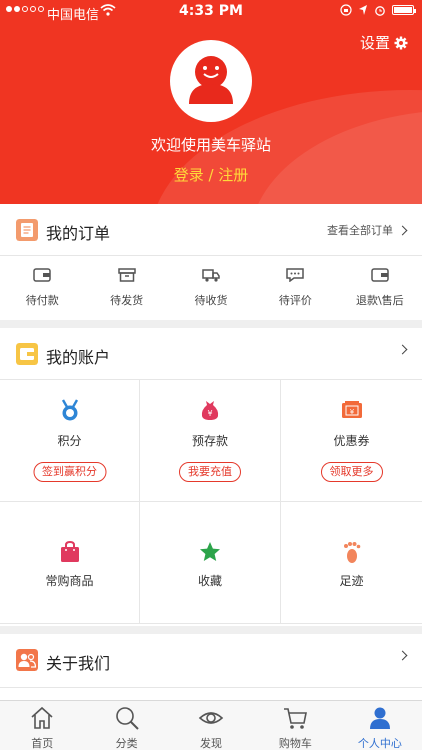 Image resolution: width=422 pixels, height=750 pixels. I want to click on tab-label: 分类, so click(126, 743).